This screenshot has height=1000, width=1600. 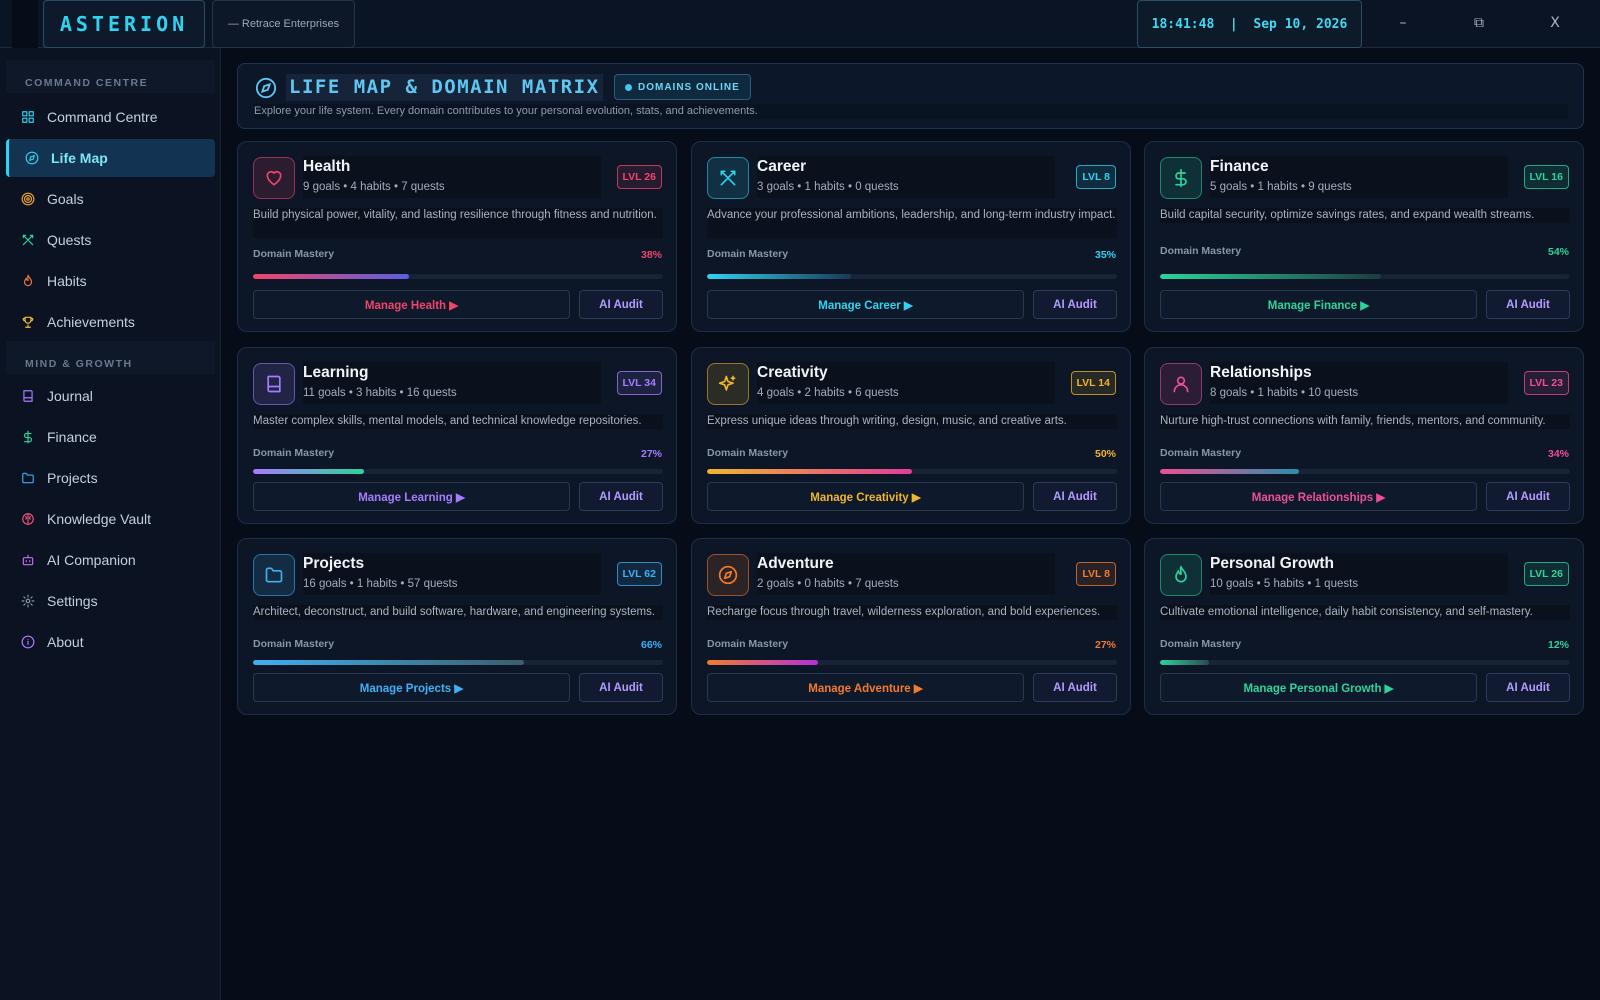 I want to click on sidebar-item-label: Knowledge Vault, so click(x=99, y=519).